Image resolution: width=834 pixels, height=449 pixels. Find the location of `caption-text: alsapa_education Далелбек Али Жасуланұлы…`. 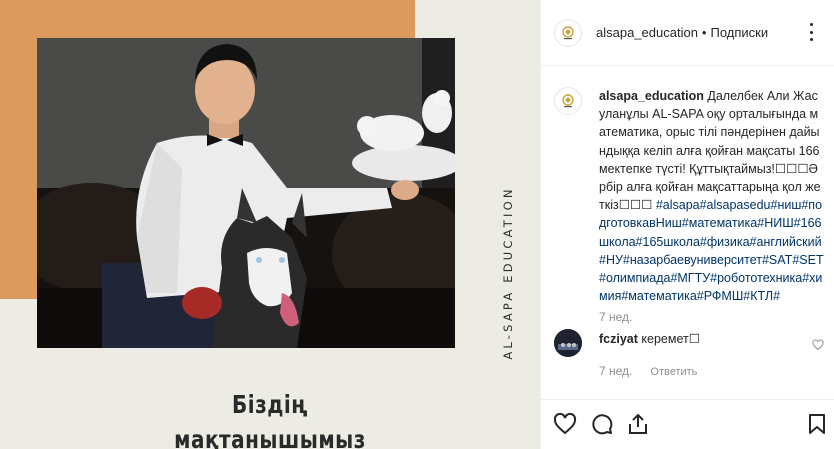

caption-text: alsapa_education Далелбек Али Жасуланұлы… is located at coordinates (711, 196).